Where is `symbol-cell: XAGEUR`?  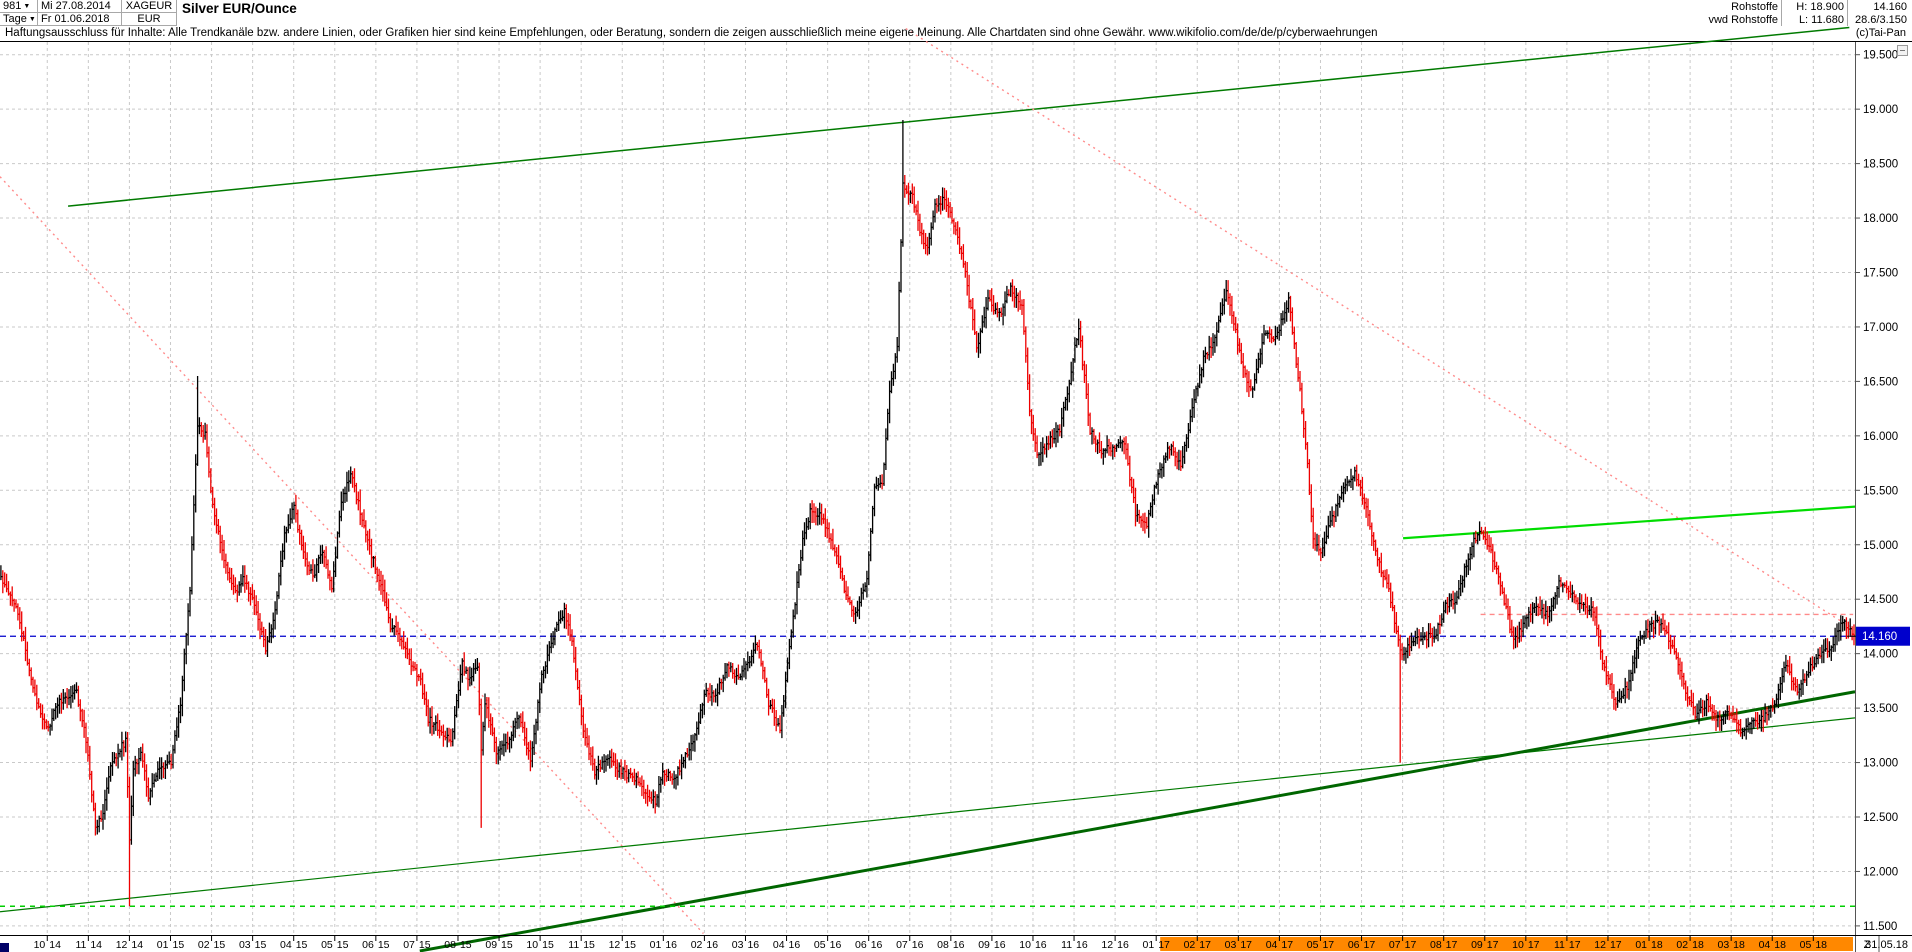 symbol-cell: XAGEUR is located at coordinates (149, 6).